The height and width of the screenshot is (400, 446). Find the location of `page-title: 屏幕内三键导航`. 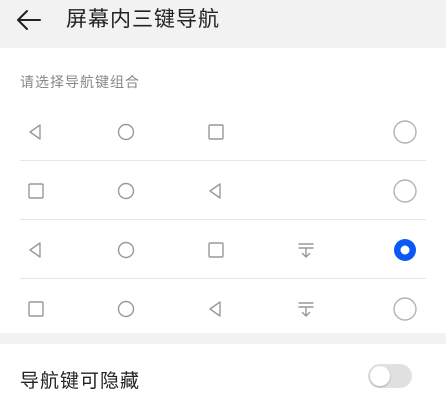

page-title: 屏幕内三键导航 is located at coordinates (143, 19).